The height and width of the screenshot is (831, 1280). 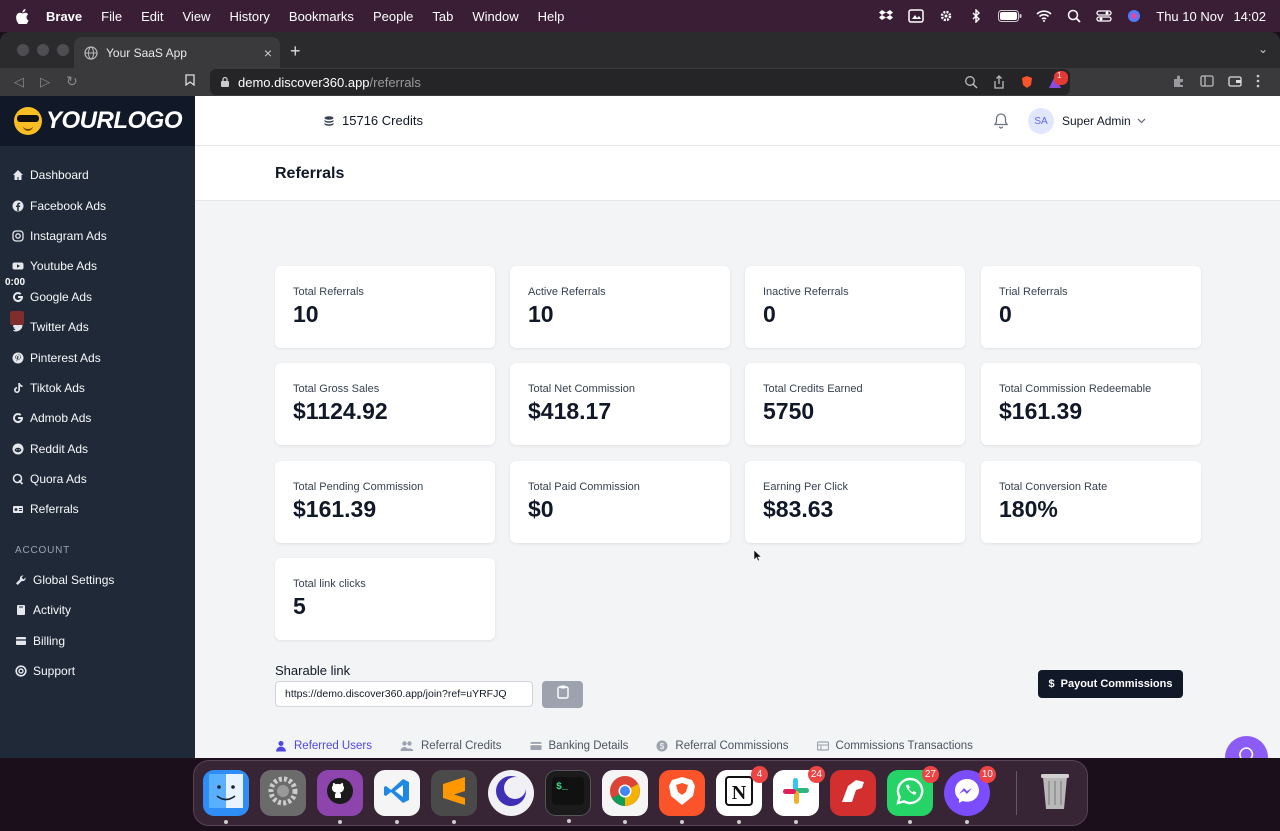 What do you see at coordinates (321, 16) in the screenshot?
I see `menu-bookmarks: Bookmarks` at bounding box center [321, 16].